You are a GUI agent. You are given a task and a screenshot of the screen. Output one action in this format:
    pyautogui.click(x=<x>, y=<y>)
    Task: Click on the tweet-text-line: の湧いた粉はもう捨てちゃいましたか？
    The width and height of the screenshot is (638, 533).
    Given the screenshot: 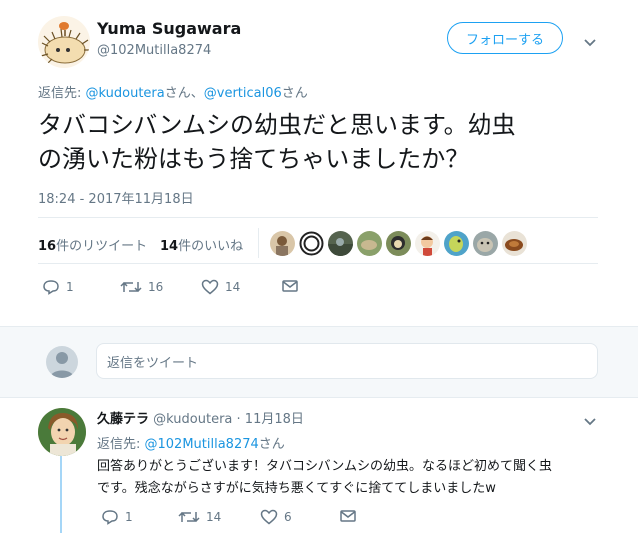 What is the action you would take?
    pyautogui.click(x=254, y=159)
    